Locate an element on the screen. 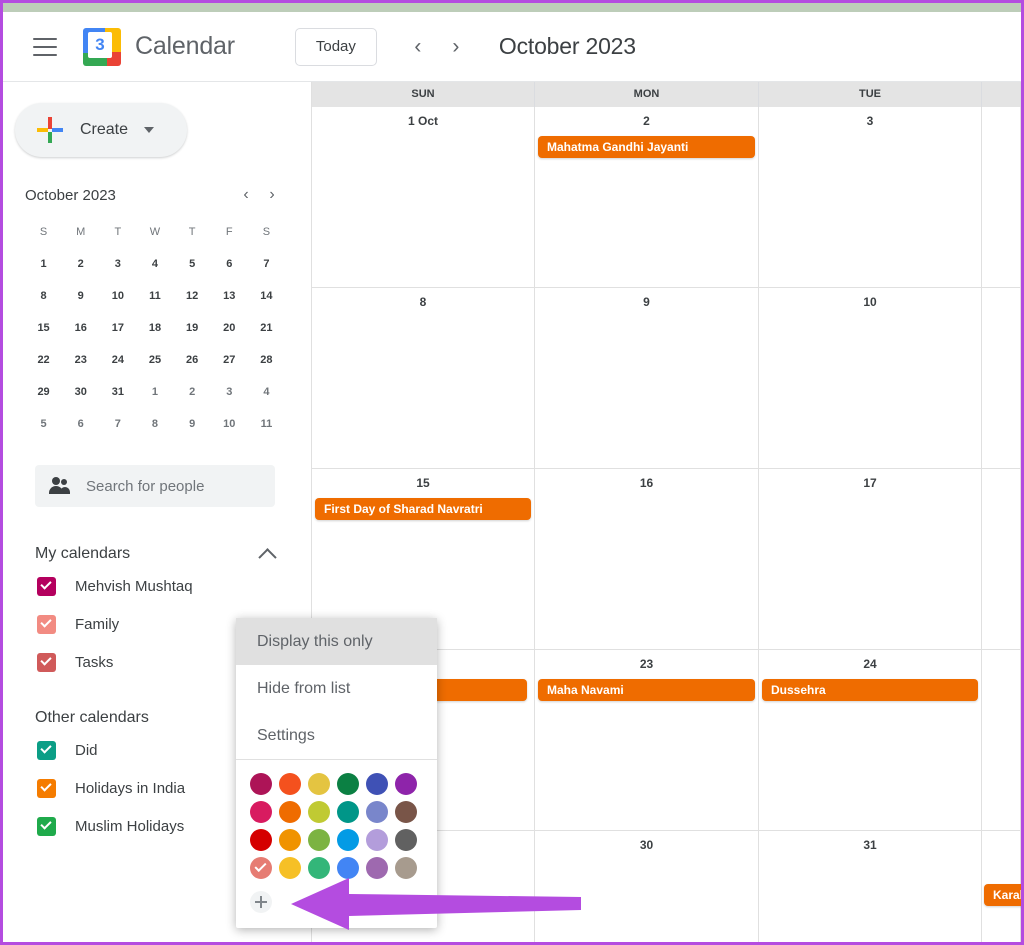 This screenshot has height=945, width=1024. day-number: 17 is located at coordinates (870, 483).